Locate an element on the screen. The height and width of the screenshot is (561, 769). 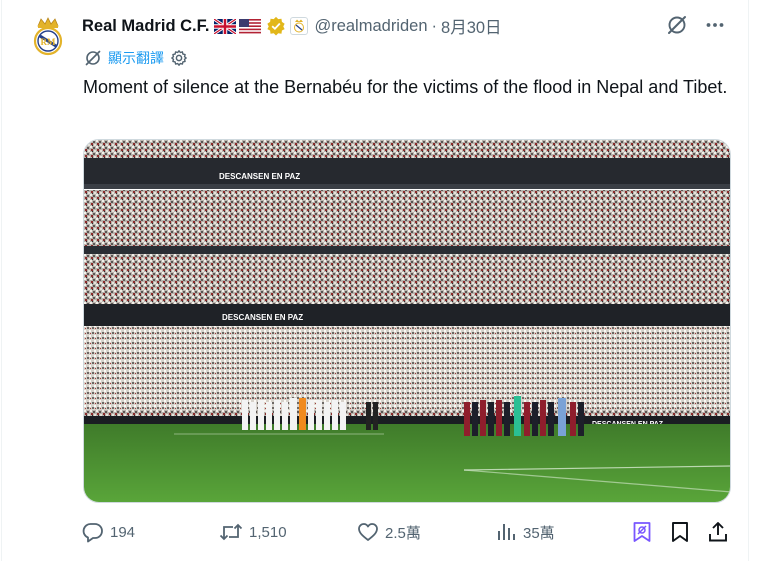
verified-badge-icon is located at coordinates (276, 26).